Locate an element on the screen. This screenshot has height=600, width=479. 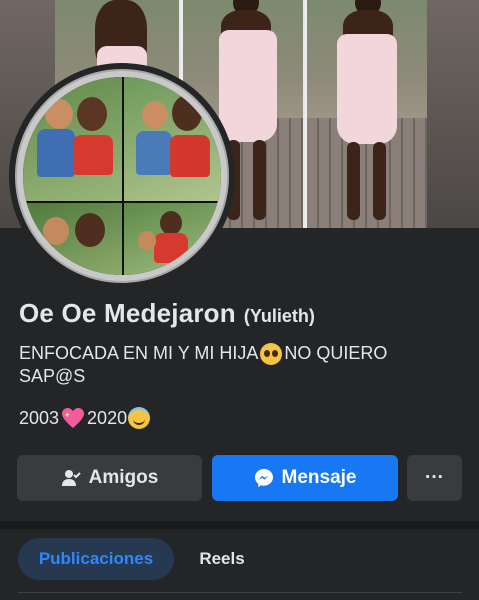
tab-reels: Reels is located at coordinates (222, 559).